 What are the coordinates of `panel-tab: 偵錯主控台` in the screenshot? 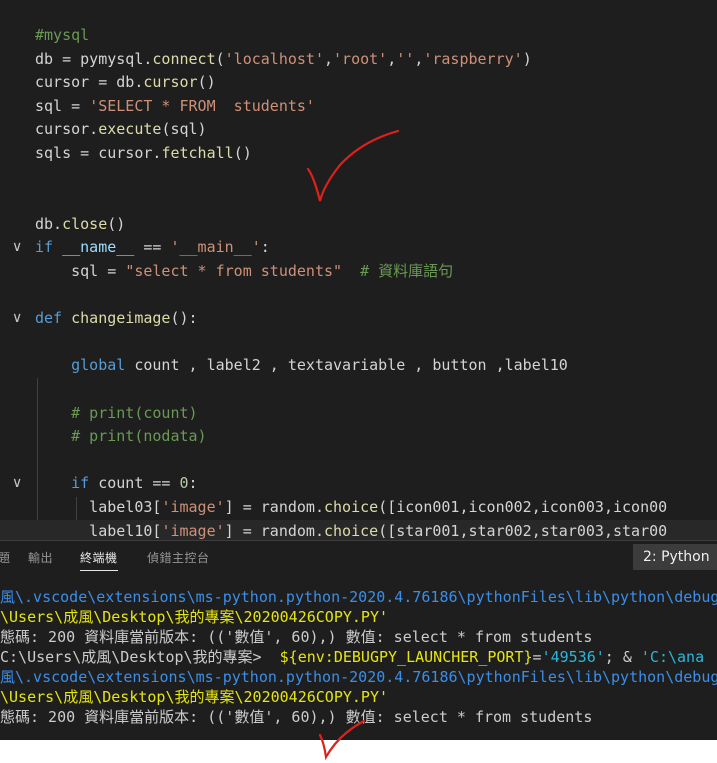 It's located at (178, 557).